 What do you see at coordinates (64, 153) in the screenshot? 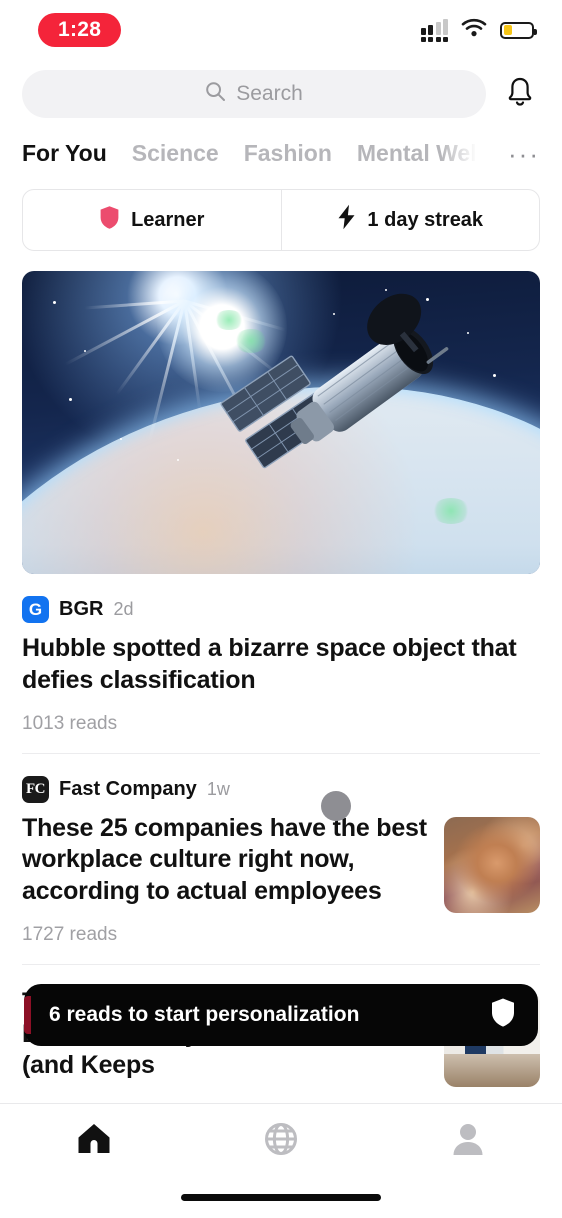
I see `tab-for-you: For You` at bounding box center [64, 153].